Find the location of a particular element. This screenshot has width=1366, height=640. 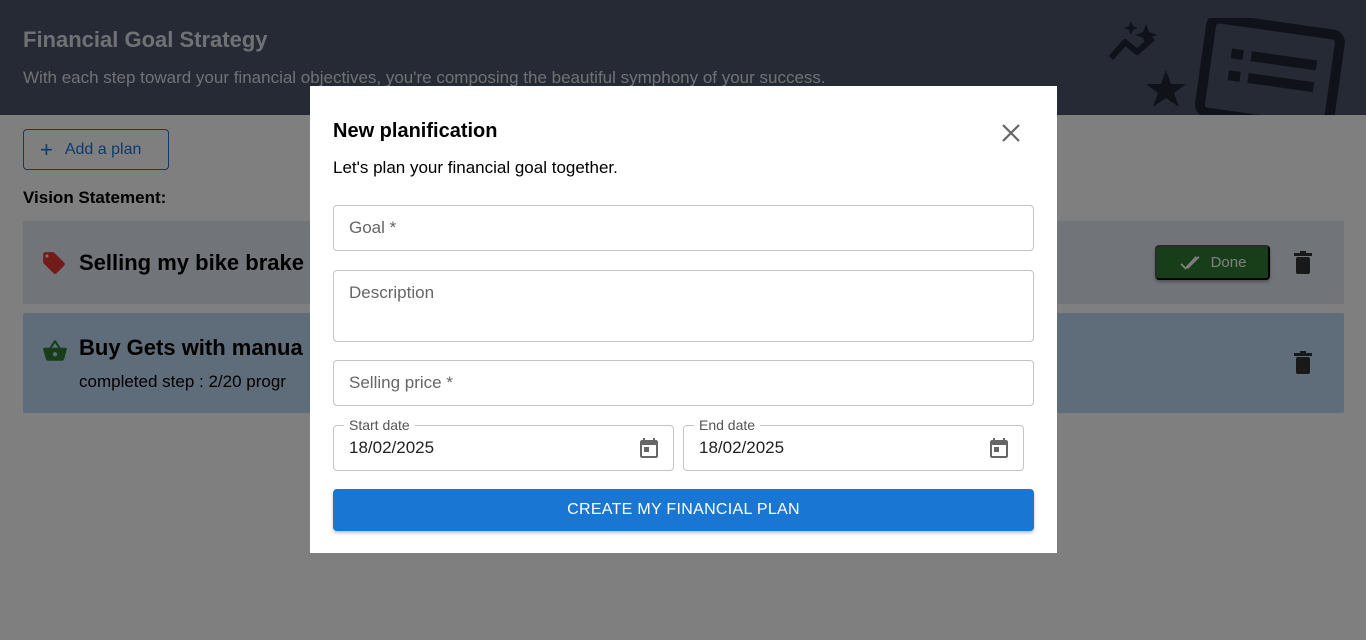

start-date-label: Start date is located at coordinates (379, 425).